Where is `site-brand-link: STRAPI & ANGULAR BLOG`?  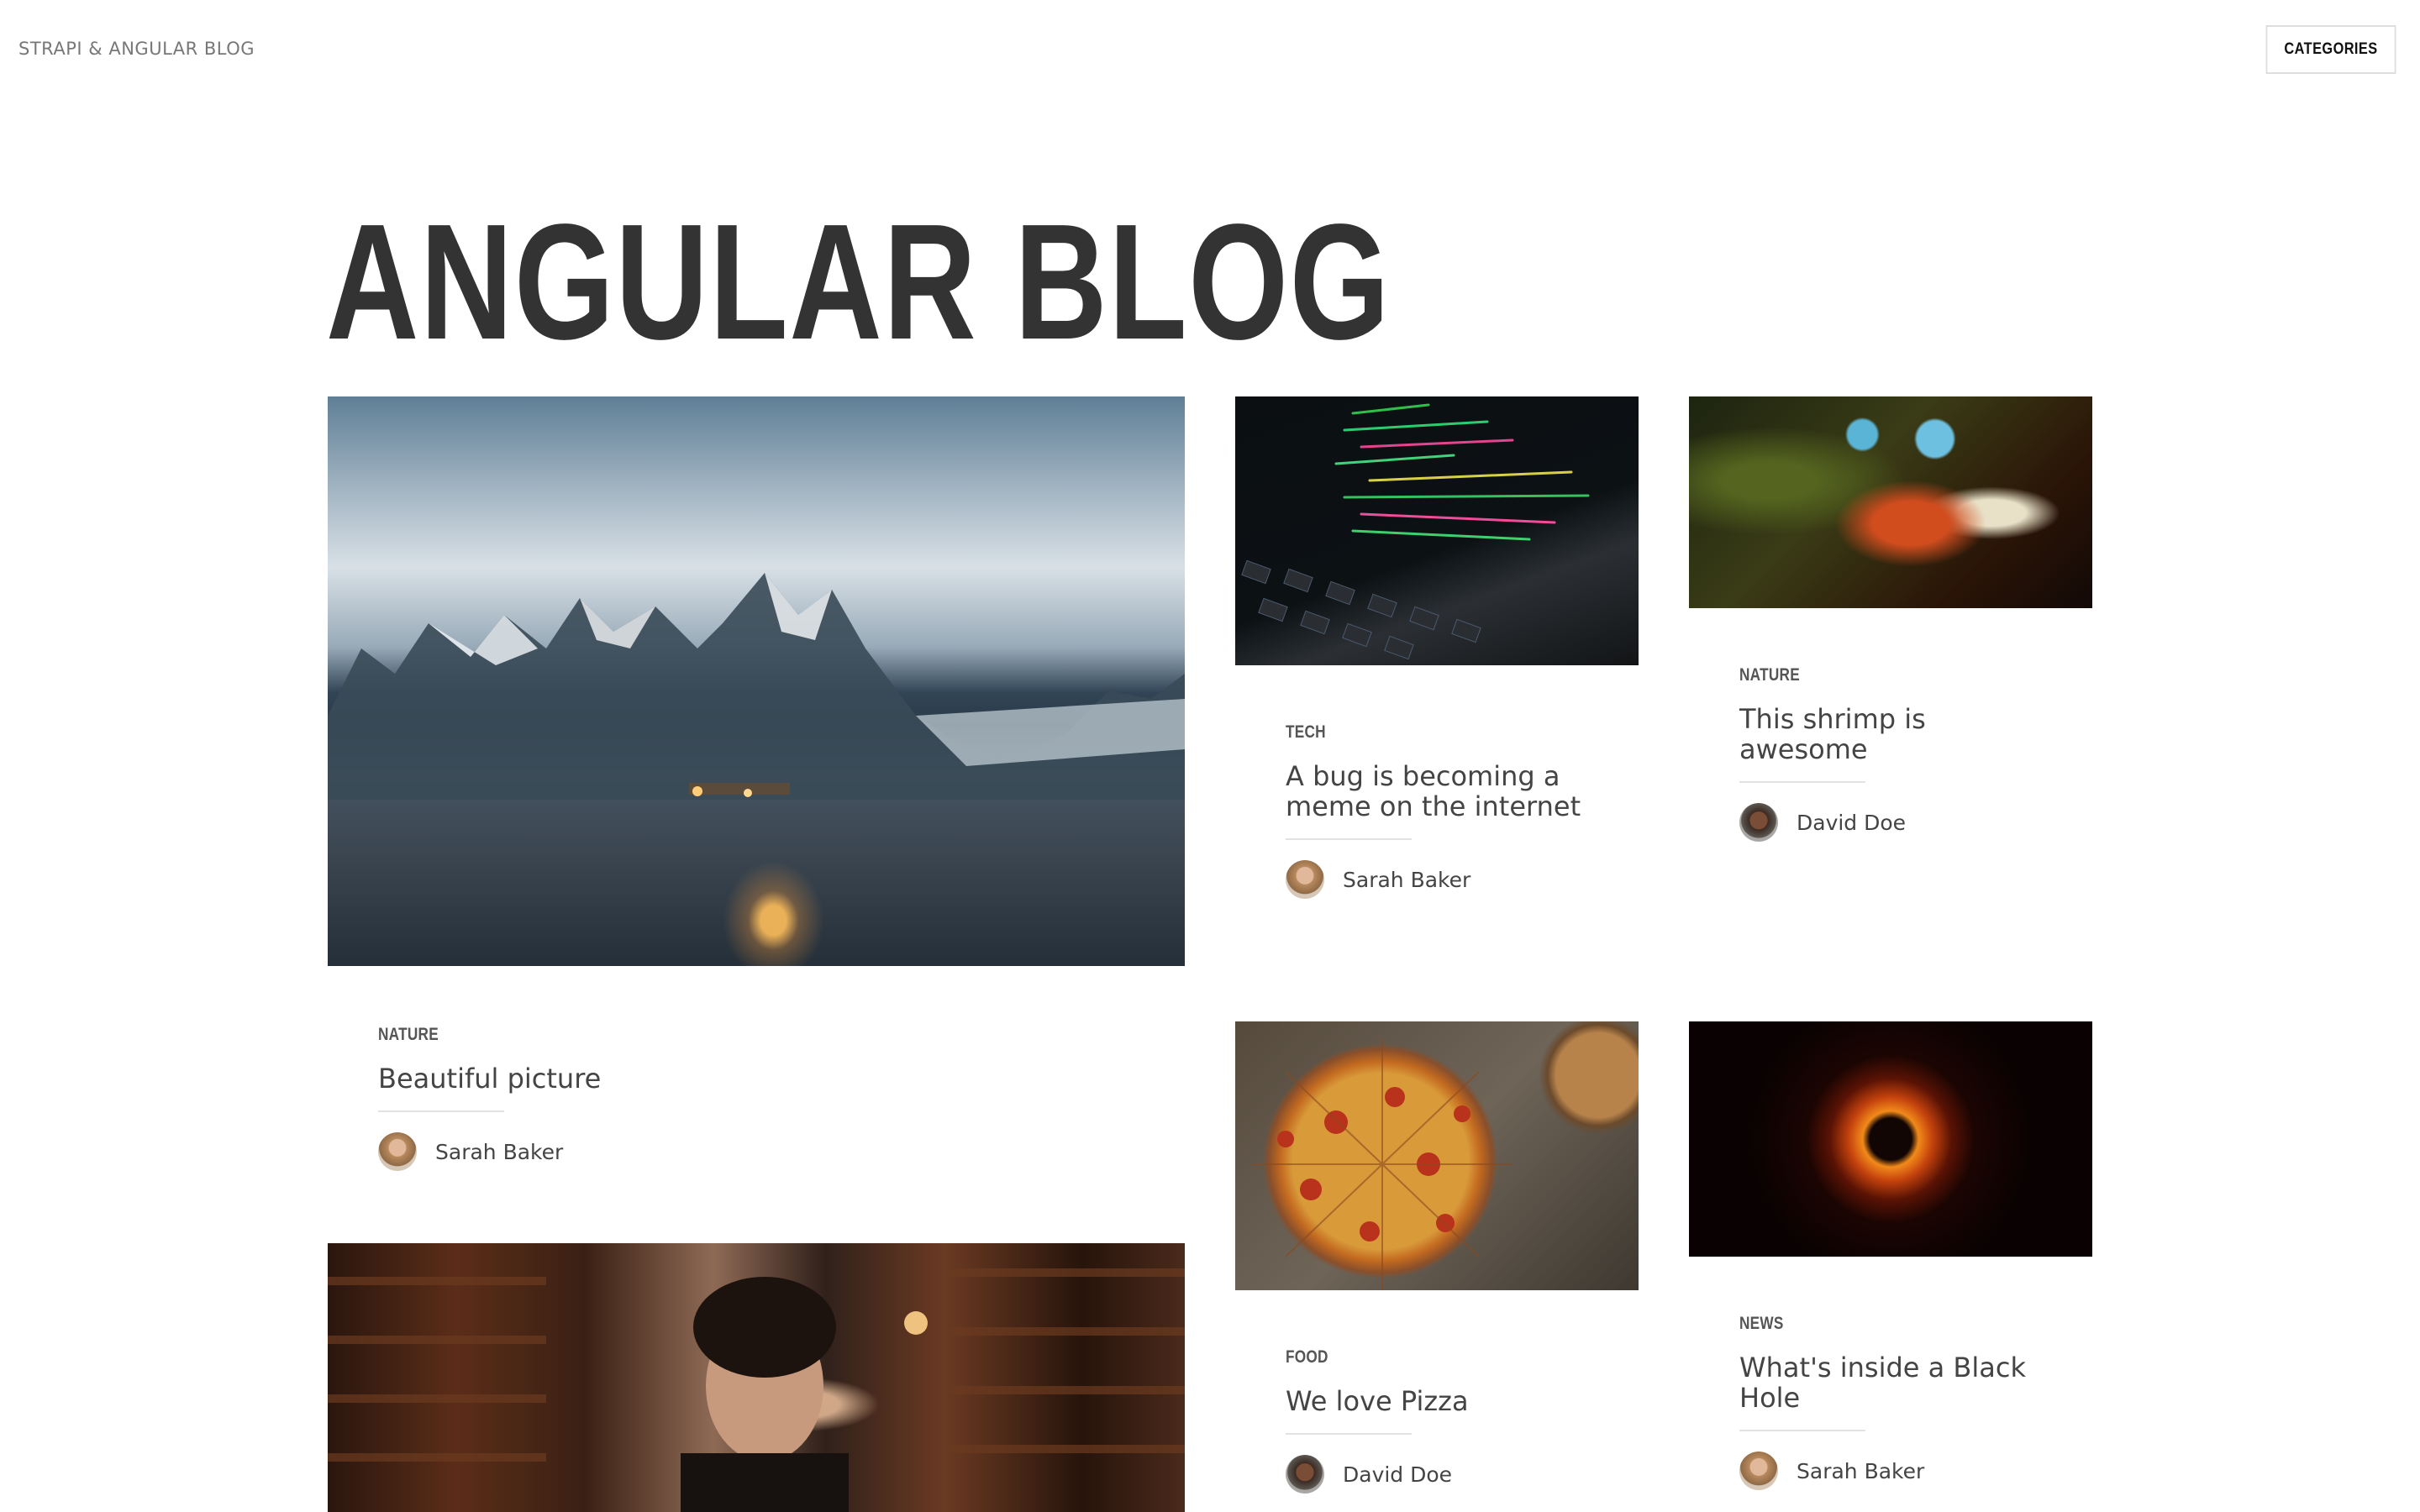 site-brand-link: STRAPI & ANGULAR BLOG is located at coordinates (136, 49).